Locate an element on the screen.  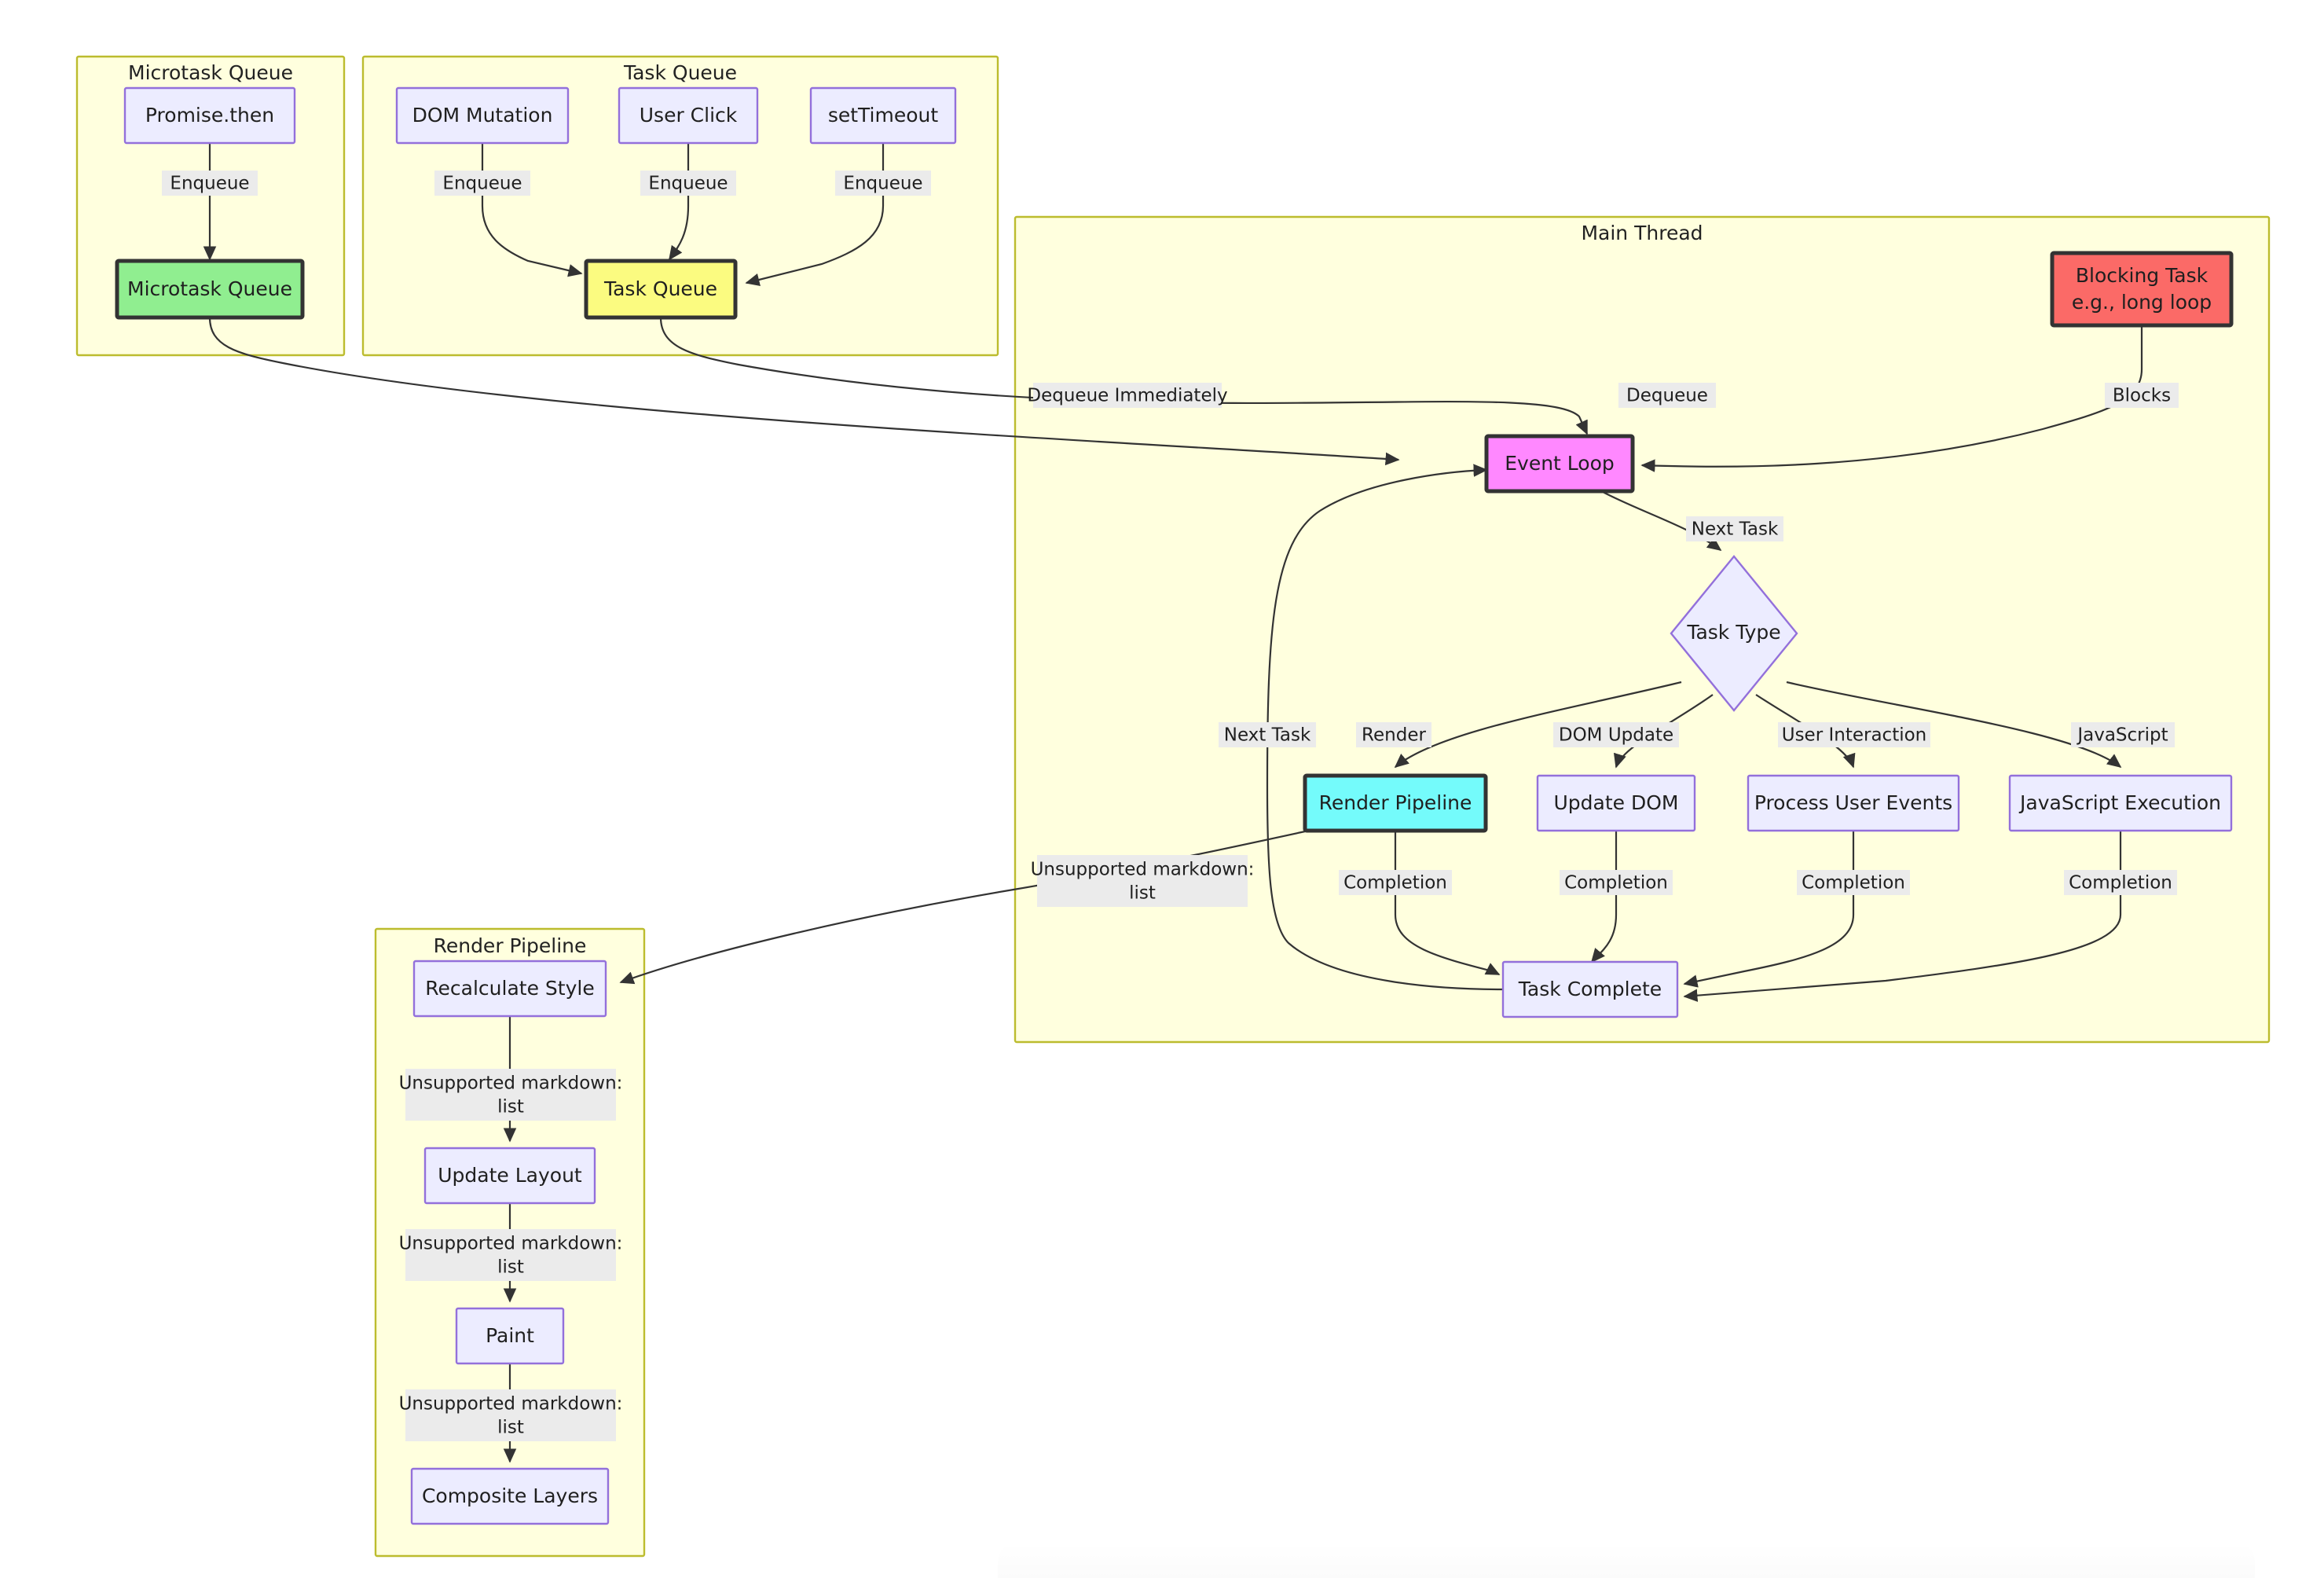
edge-label-completion-3: Completion is located at coordinates (1853, 882).